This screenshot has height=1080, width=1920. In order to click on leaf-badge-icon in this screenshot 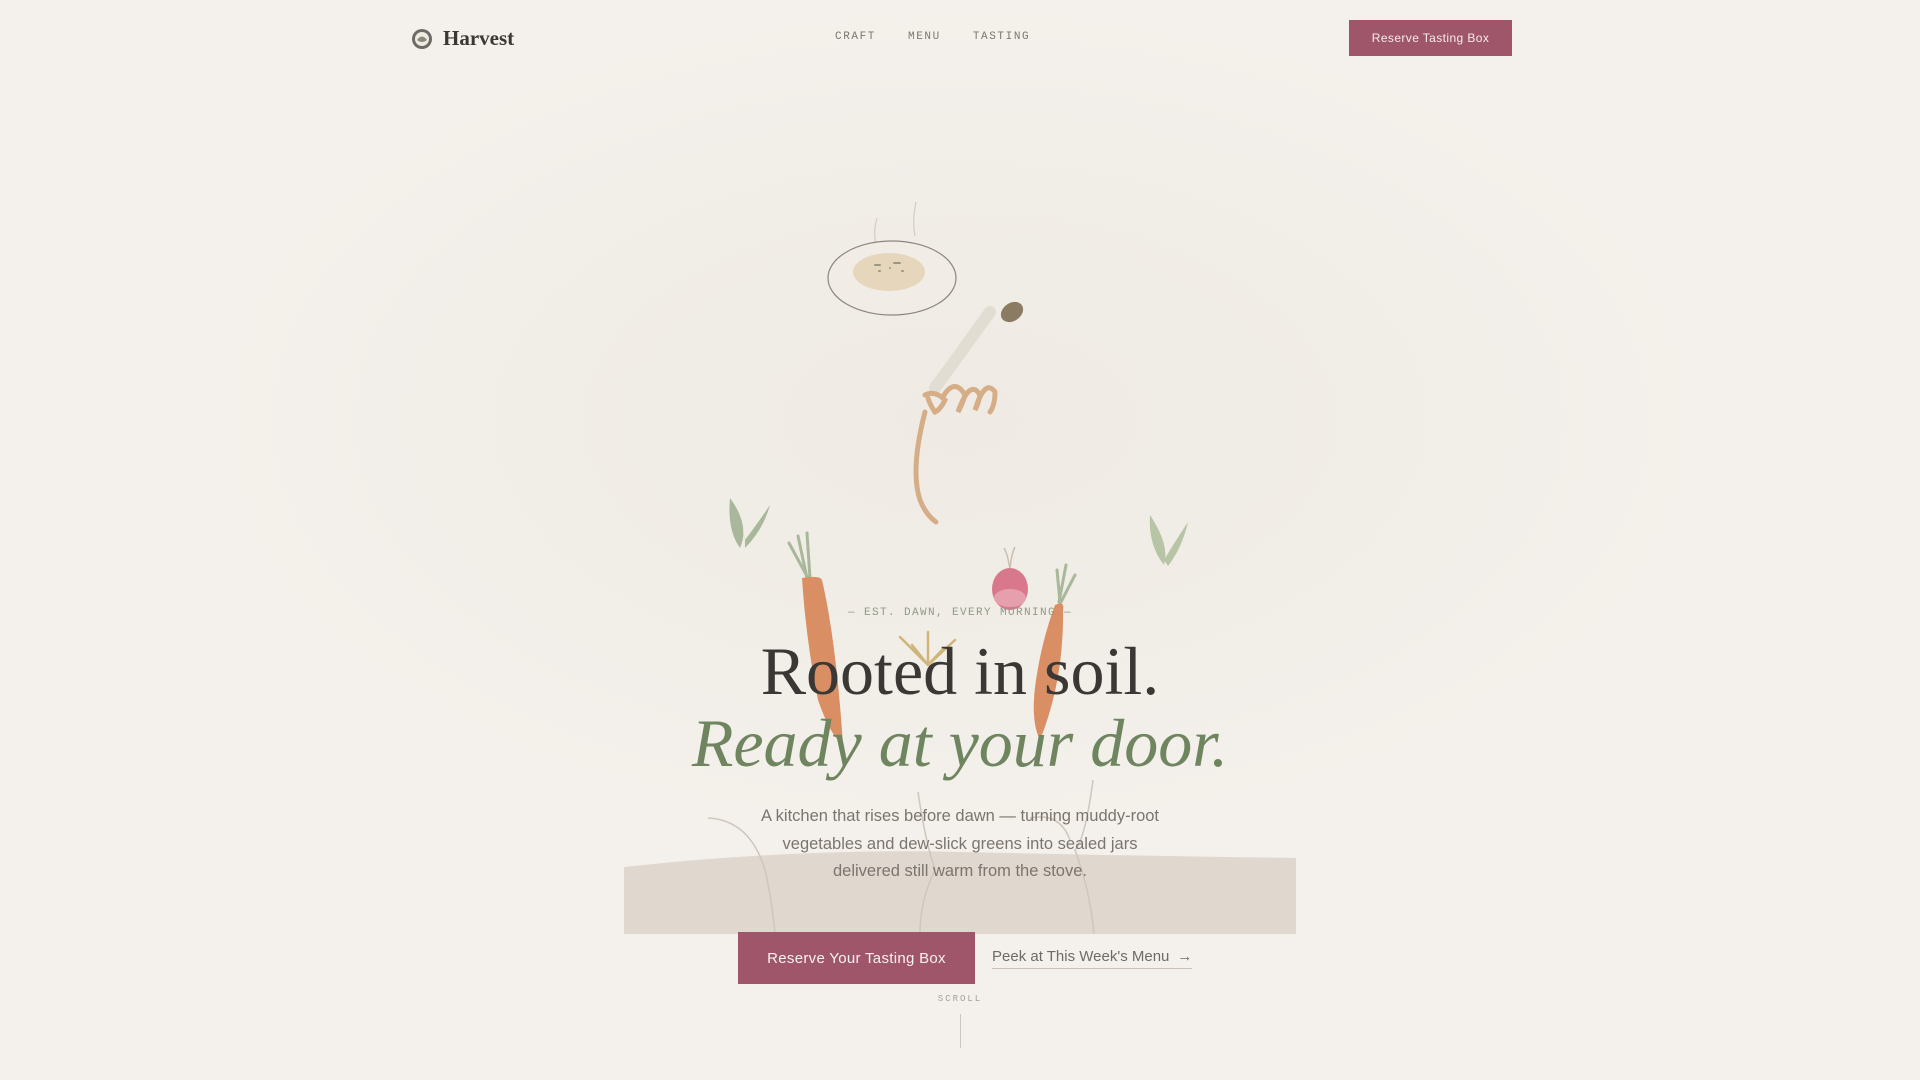, I will do `click(422, 38)`.